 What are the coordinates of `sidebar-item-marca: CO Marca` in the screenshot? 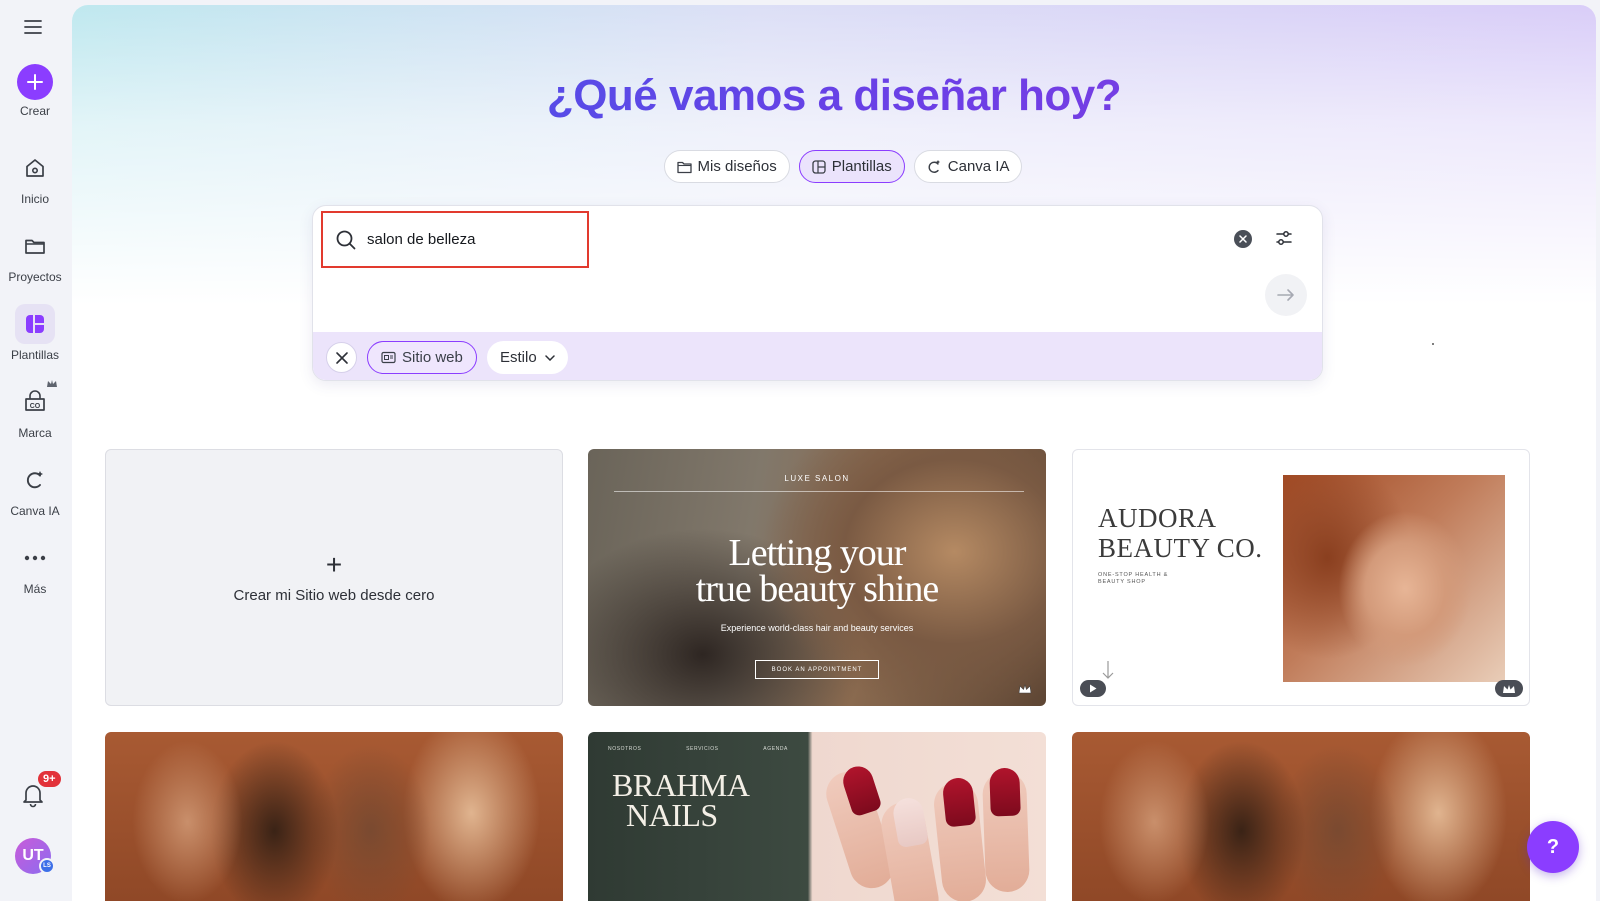 It's located at (35, 410).